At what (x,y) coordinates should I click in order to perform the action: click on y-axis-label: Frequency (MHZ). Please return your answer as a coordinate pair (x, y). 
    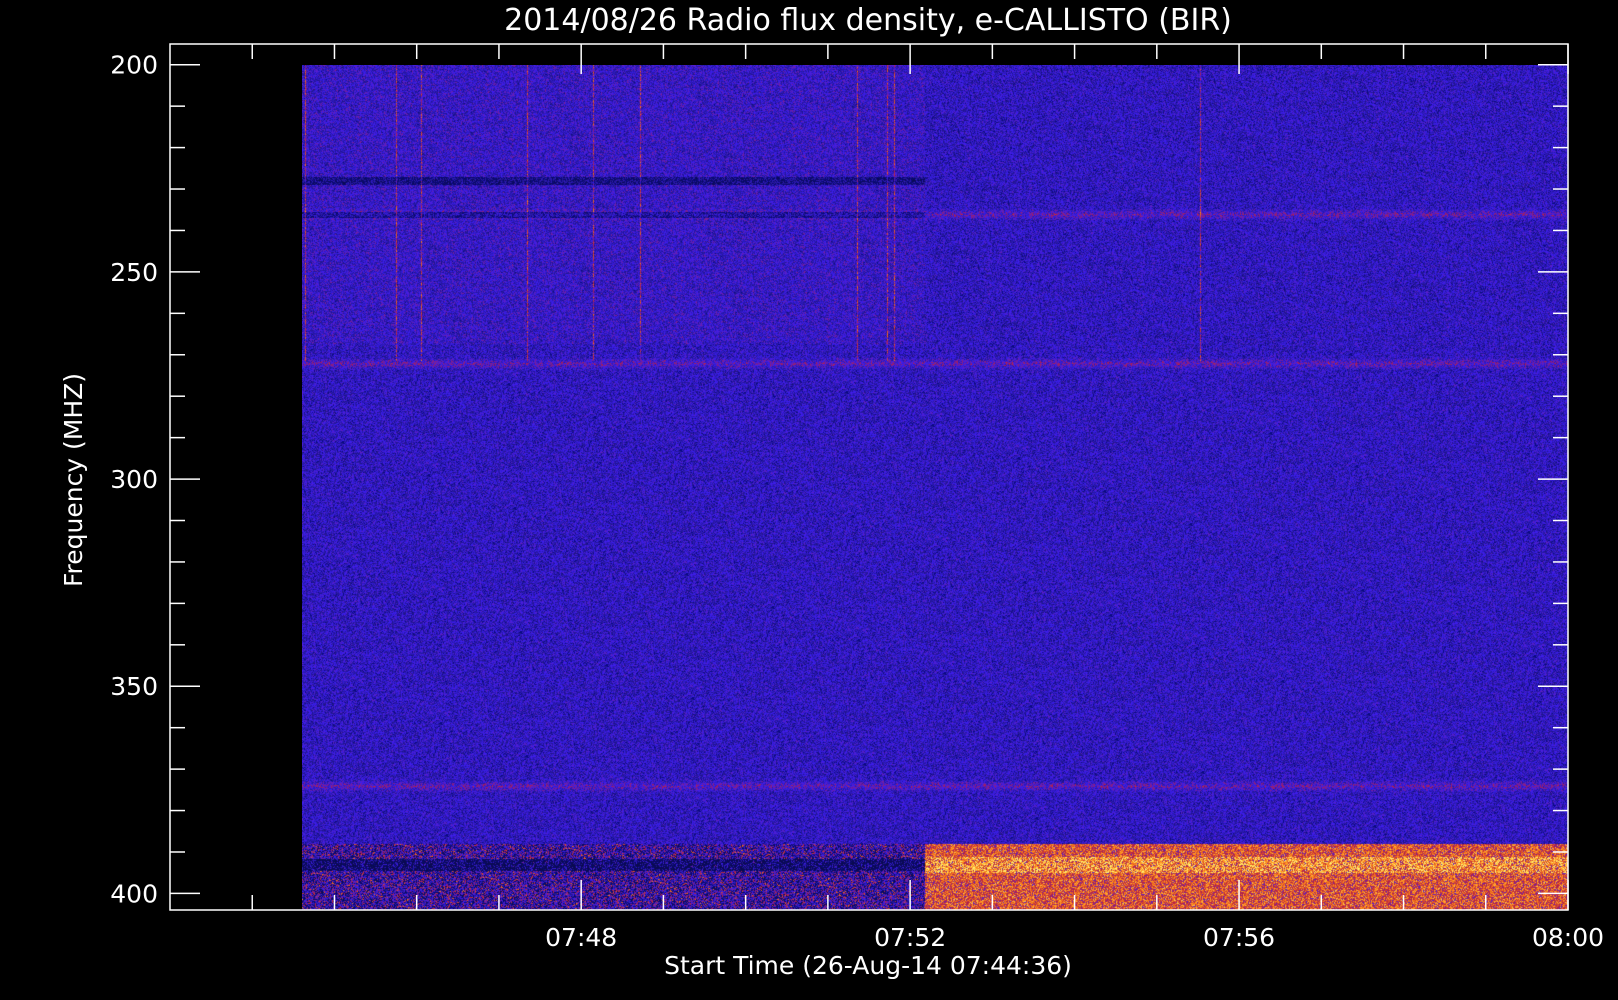
    Looking at the image, I should click on (73, 480).